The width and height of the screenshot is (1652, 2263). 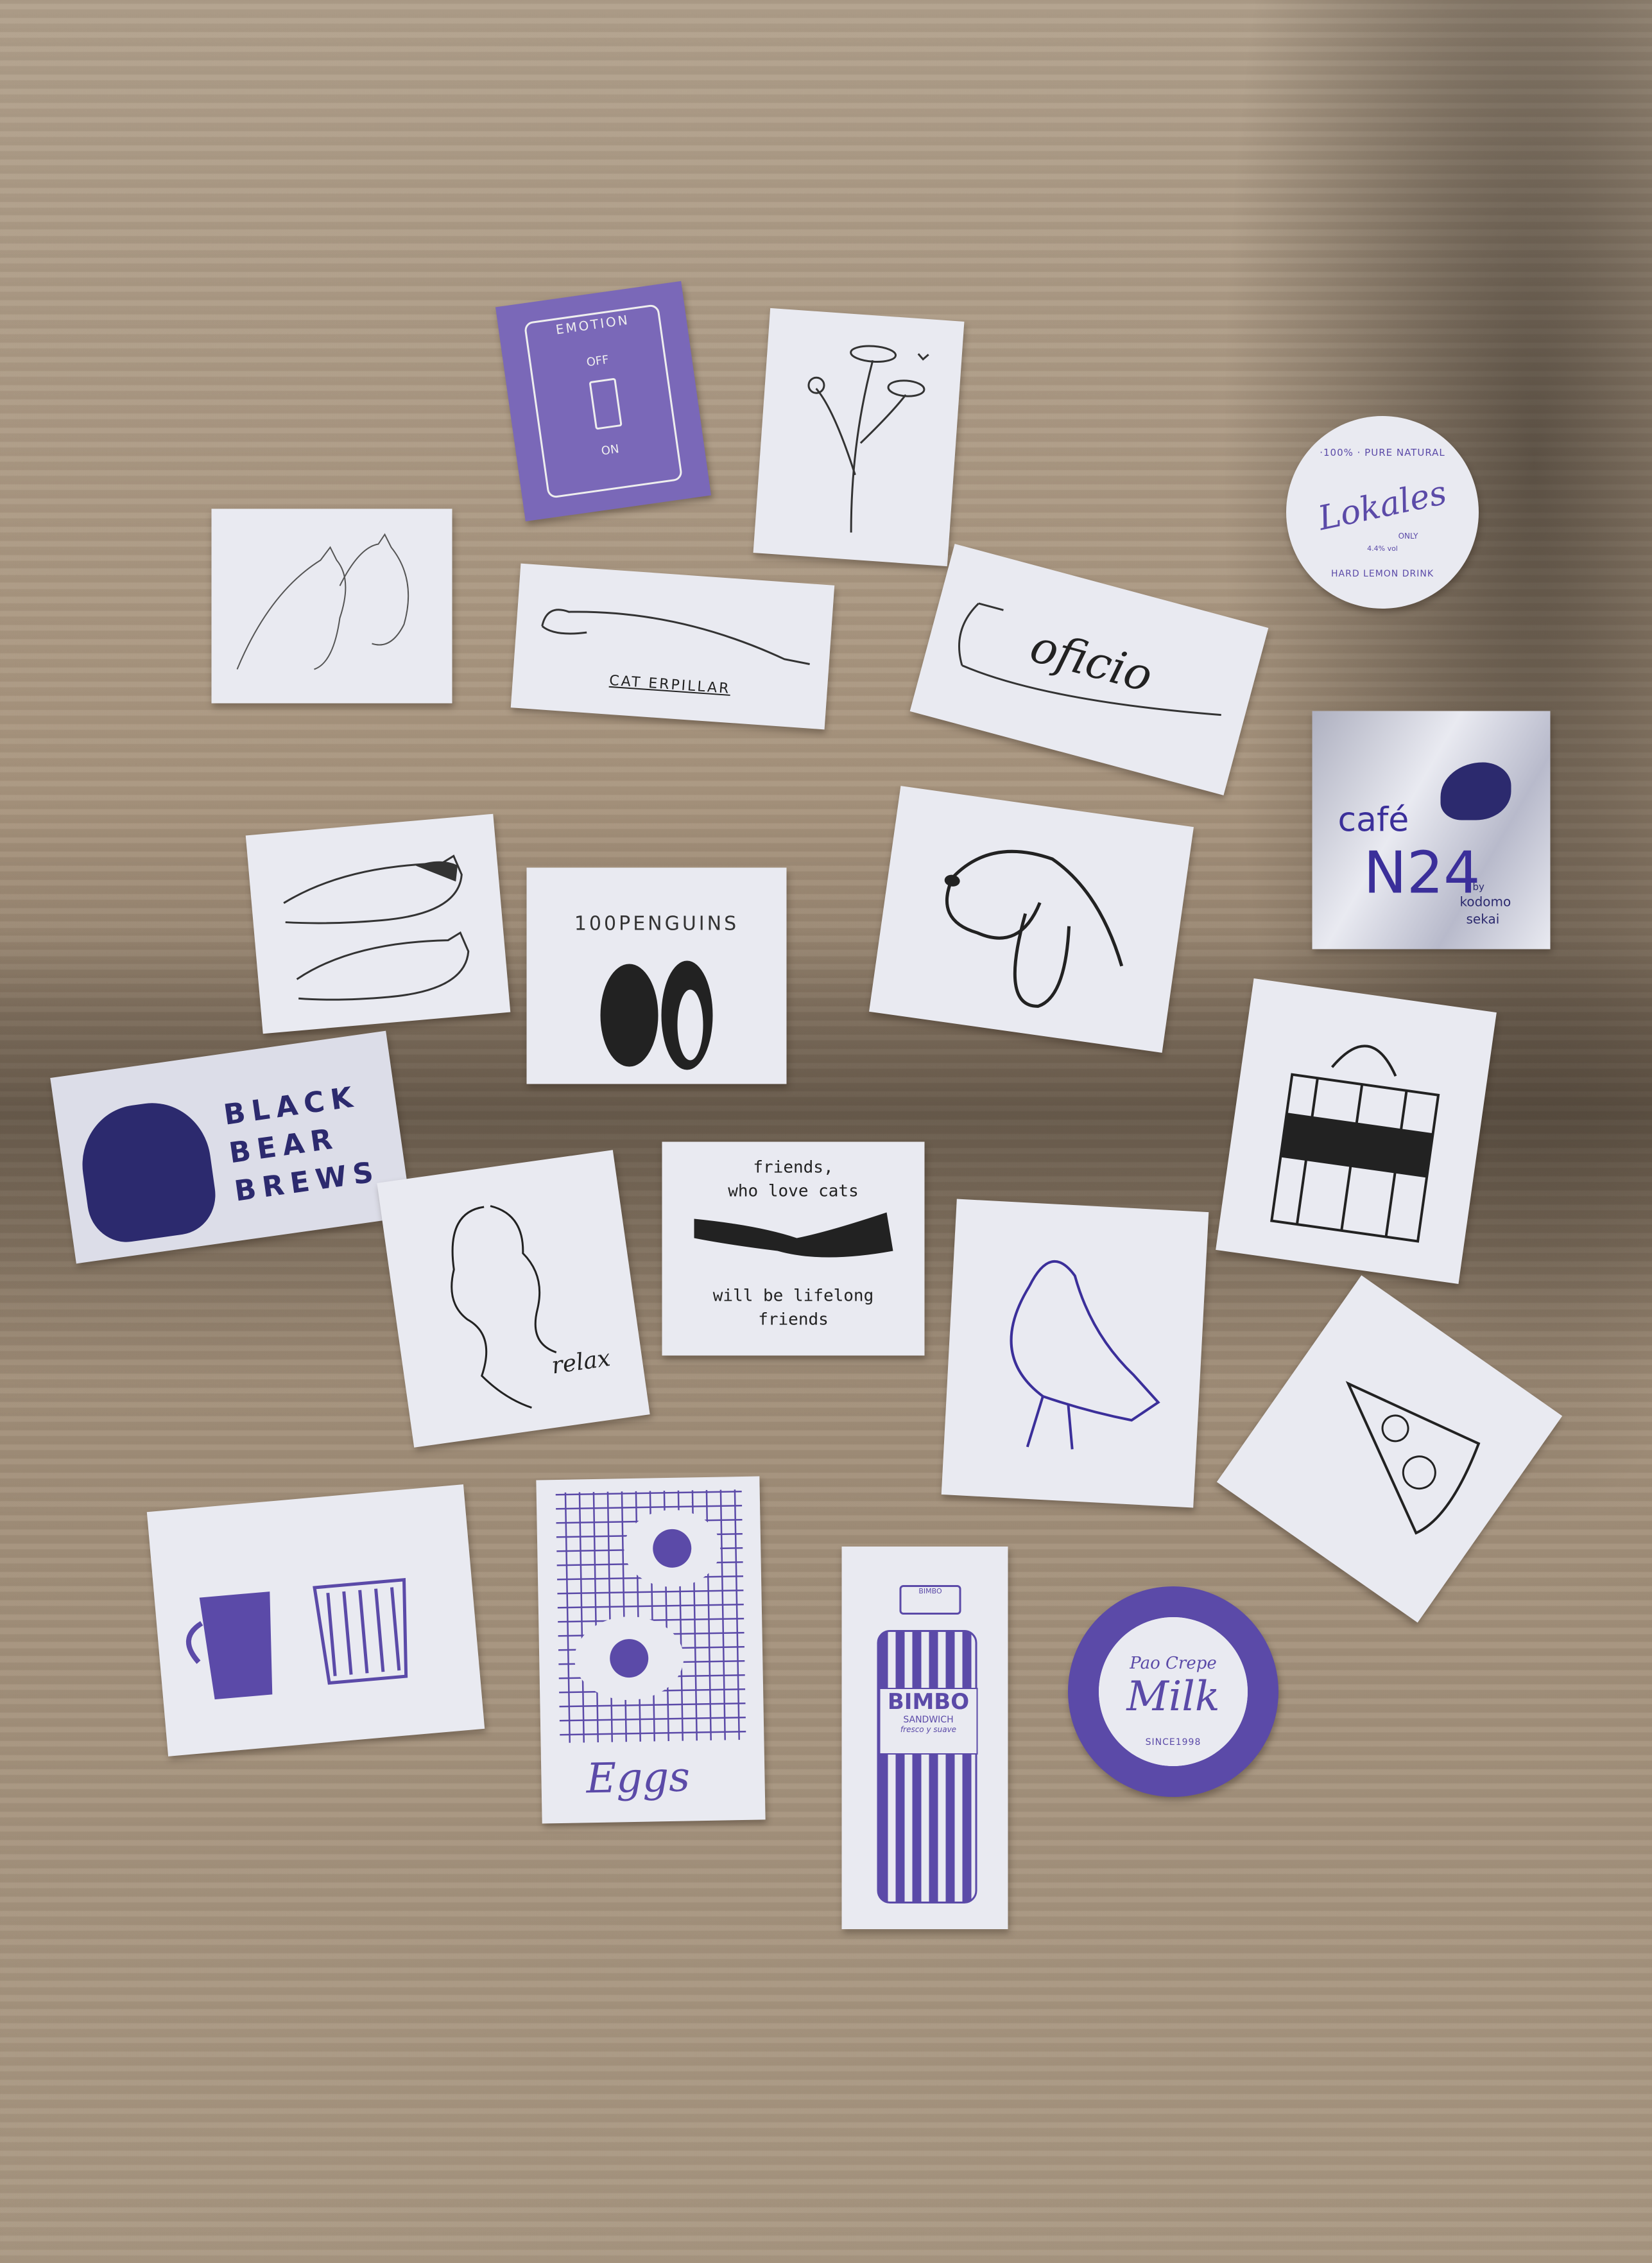 What do you see at coordinates (1034, 928) in the screenshot?
I see `dog-face-icon` at bounding box center [1034, 928].